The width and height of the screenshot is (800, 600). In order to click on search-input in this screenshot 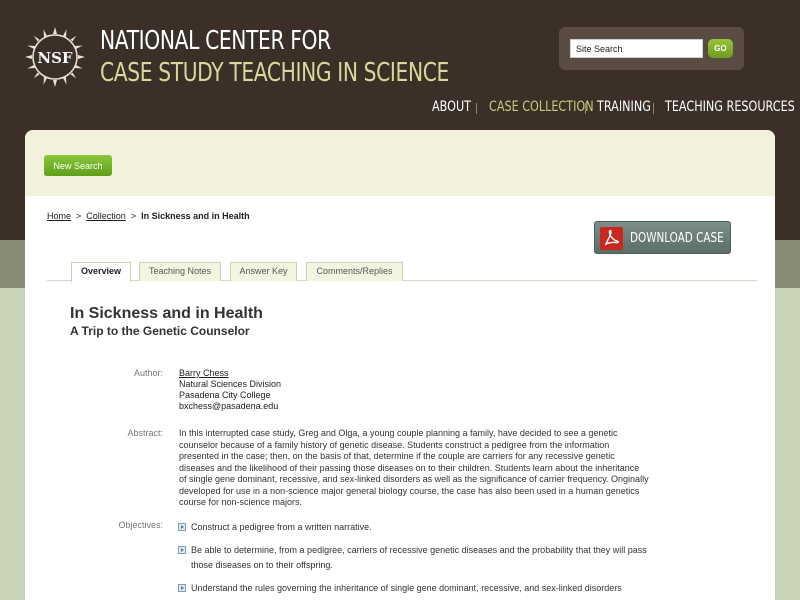, I will do `click(636, 48)`.